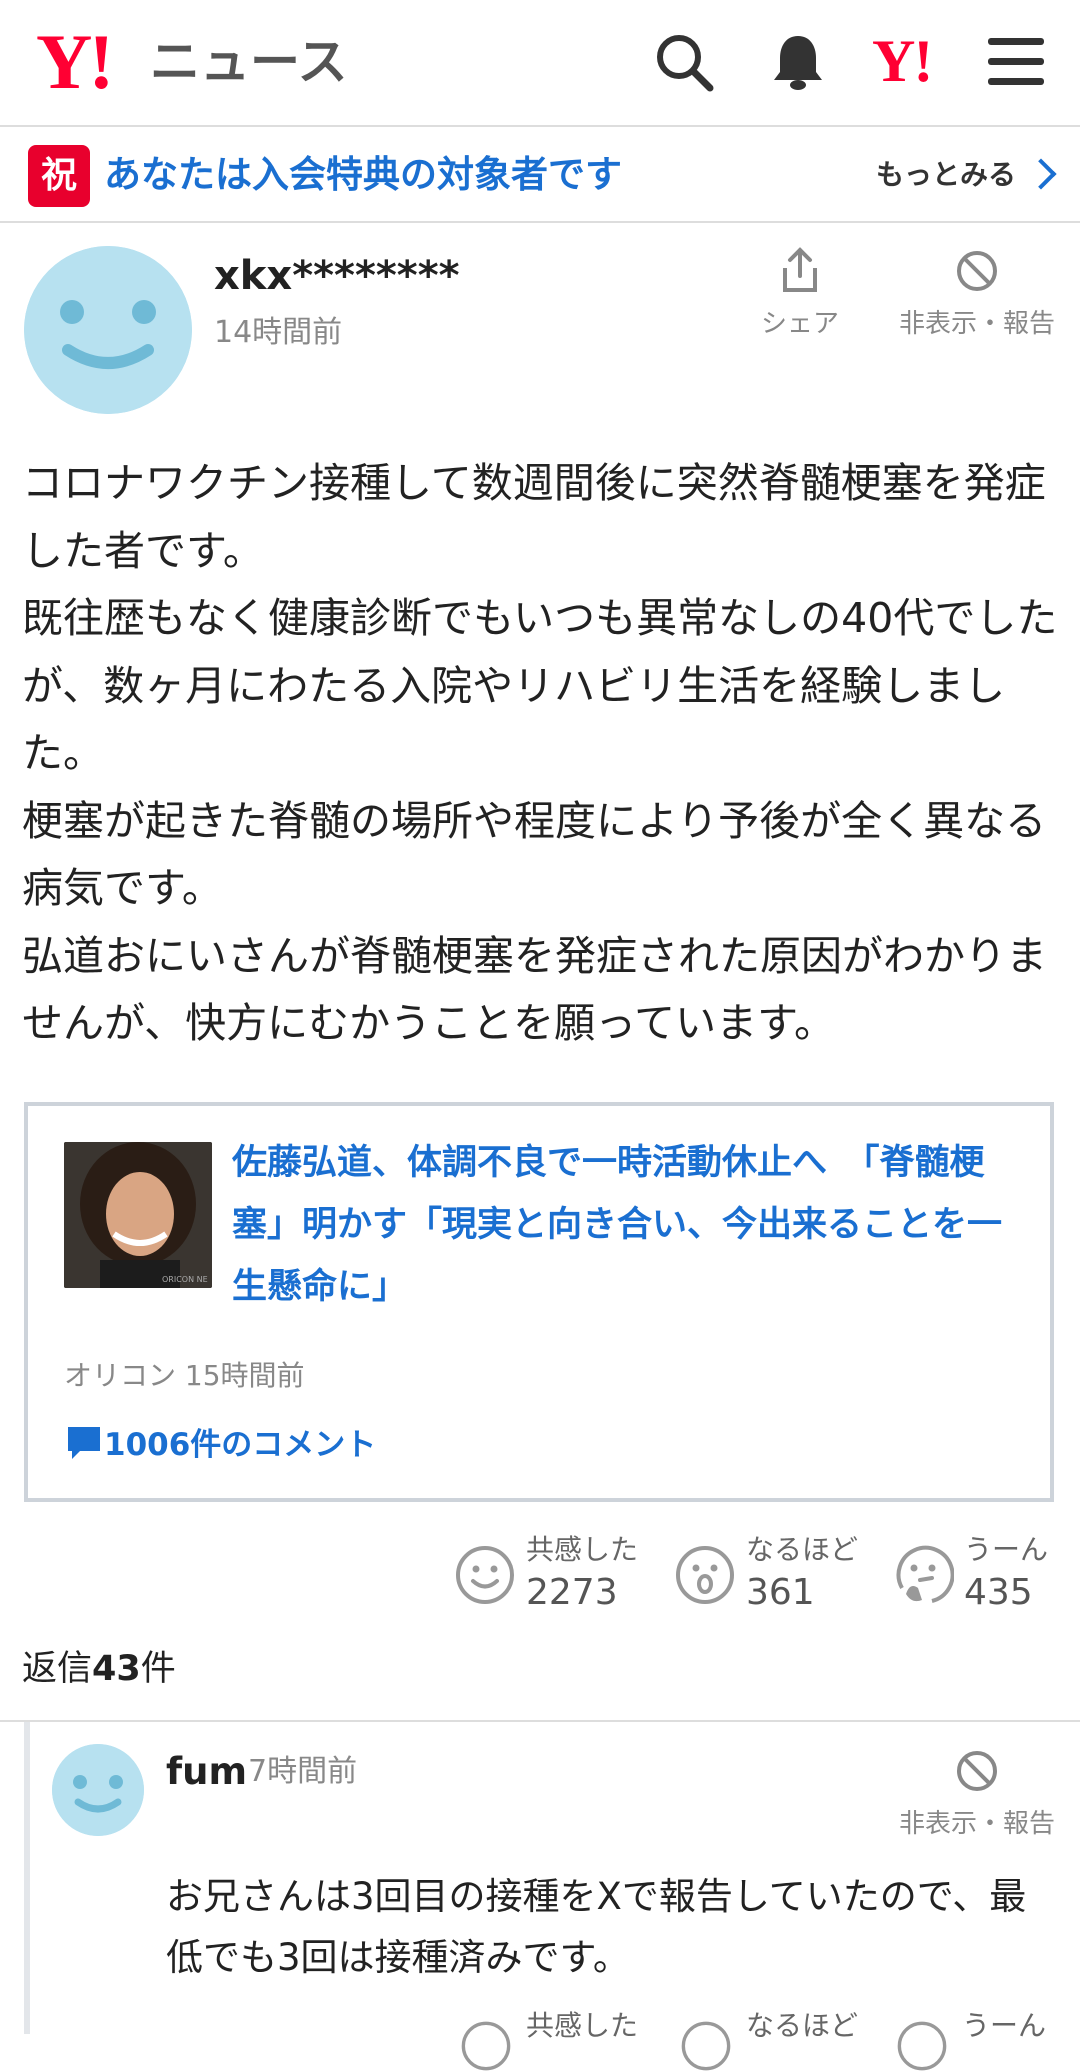 This screenshot has height=2072, width=1080. Describe the element at coordinates (998, 1592) in the screenshot. I see `reaction-count: 435` at that location.